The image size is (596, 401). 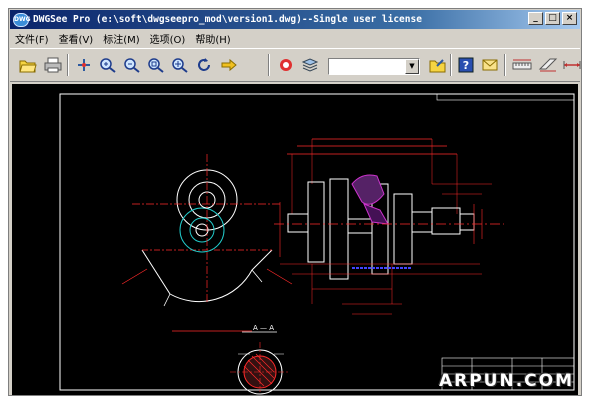 What do you see at coordinates (121, 38) in the screenshot?
I see `menu-markup: 标注(M)` at bounding box center [121, 38].